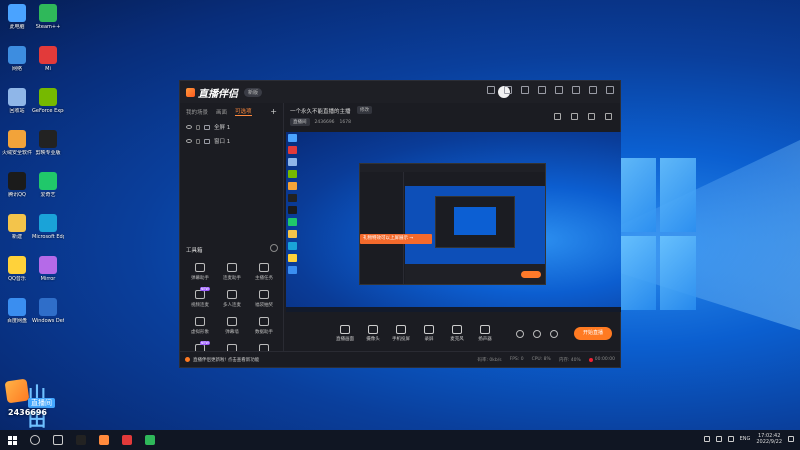 The width and height of the screenshot is (800, 450). What do you see at coordinates (274, 248) in the screenshot?
I see `toolbox-more-icon` at bounding box center [274, 248].